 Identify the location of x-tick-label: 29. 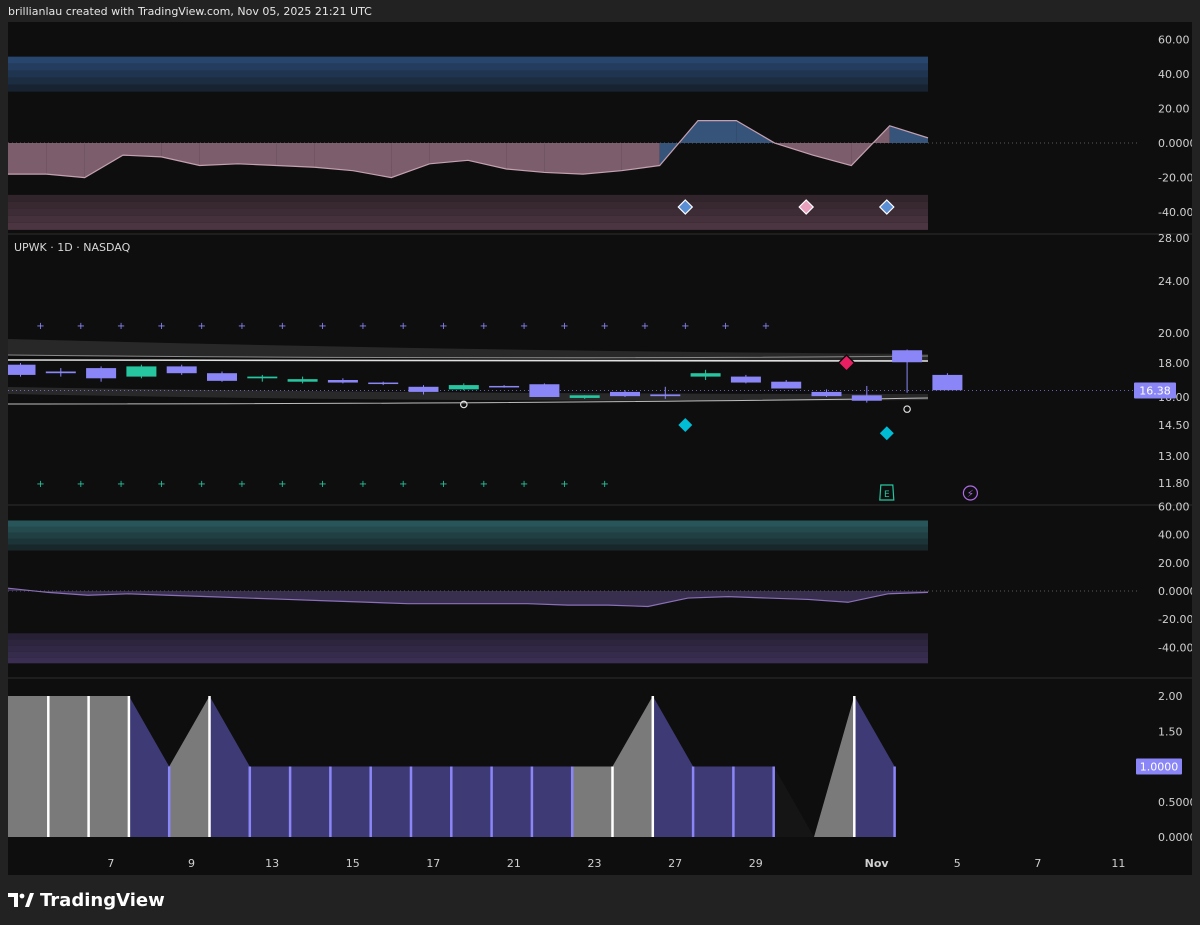
(756, 863).